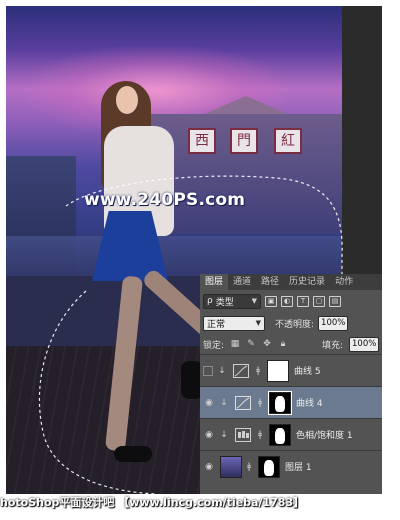 The width and height of the screenshot is (400, 520). Describe the element at coordinates (344, 282) in the screenshot. I see `tab-actions: 动作` at that location.